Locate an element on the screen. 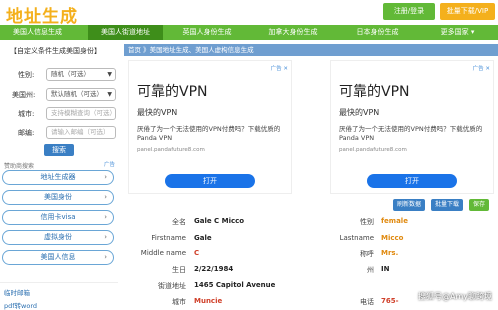 This screenshot has width=498, height=310. nav-more-countries: 更多国家 ▾ is located at coordinates (457, 32).